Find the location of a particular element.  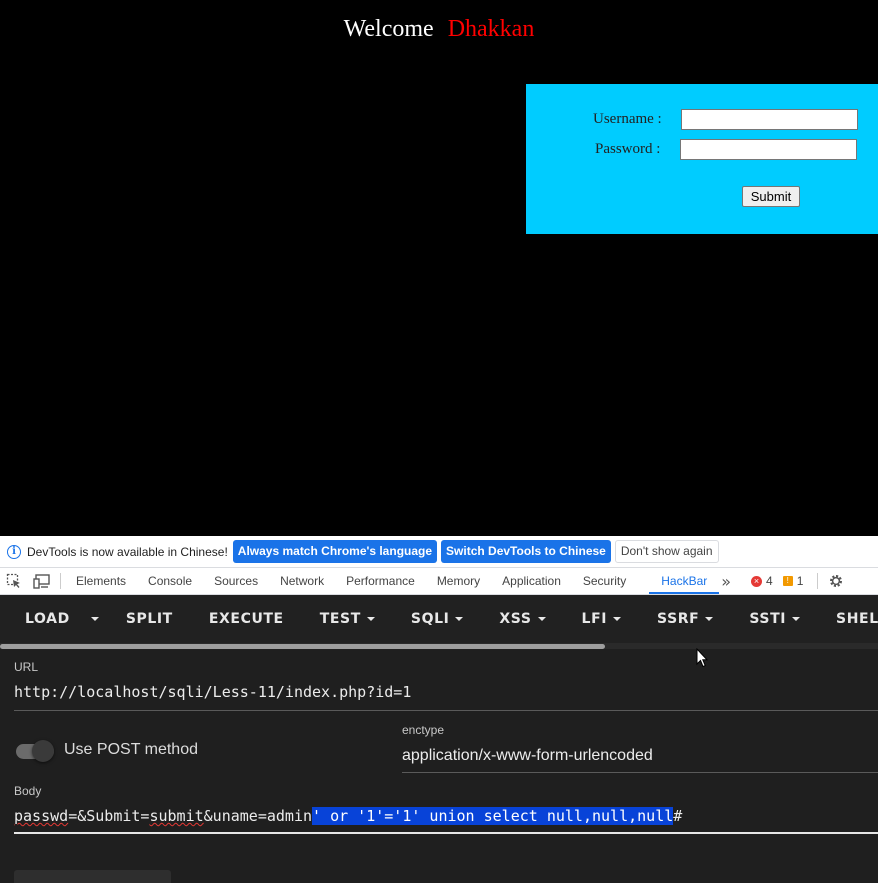

ssrf-menu-label: SSRF is located at coordinates (678, 619).